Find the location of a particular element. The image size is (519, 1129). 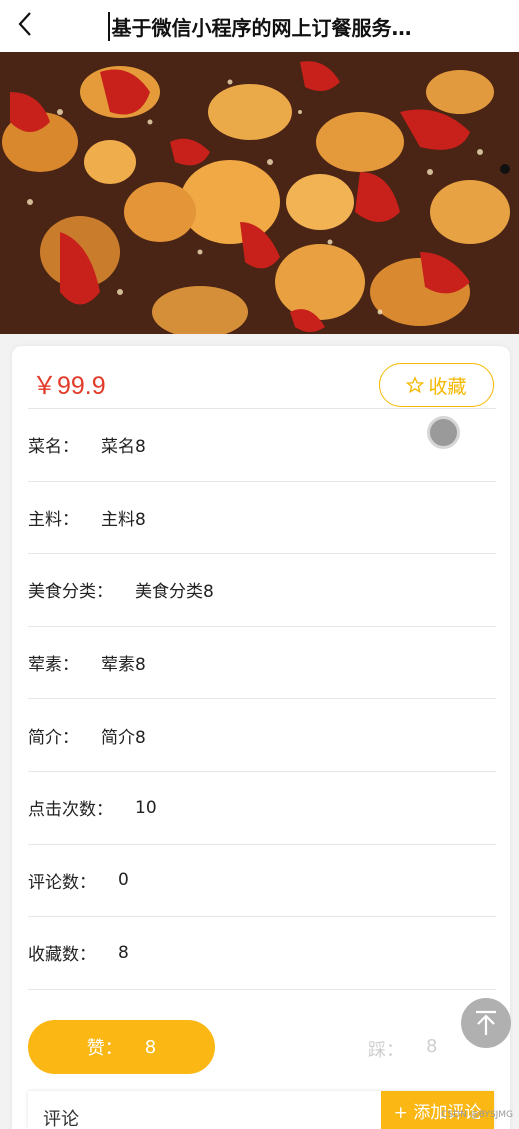

detail-value: 菜名8 is located at coordinates (123, 447).